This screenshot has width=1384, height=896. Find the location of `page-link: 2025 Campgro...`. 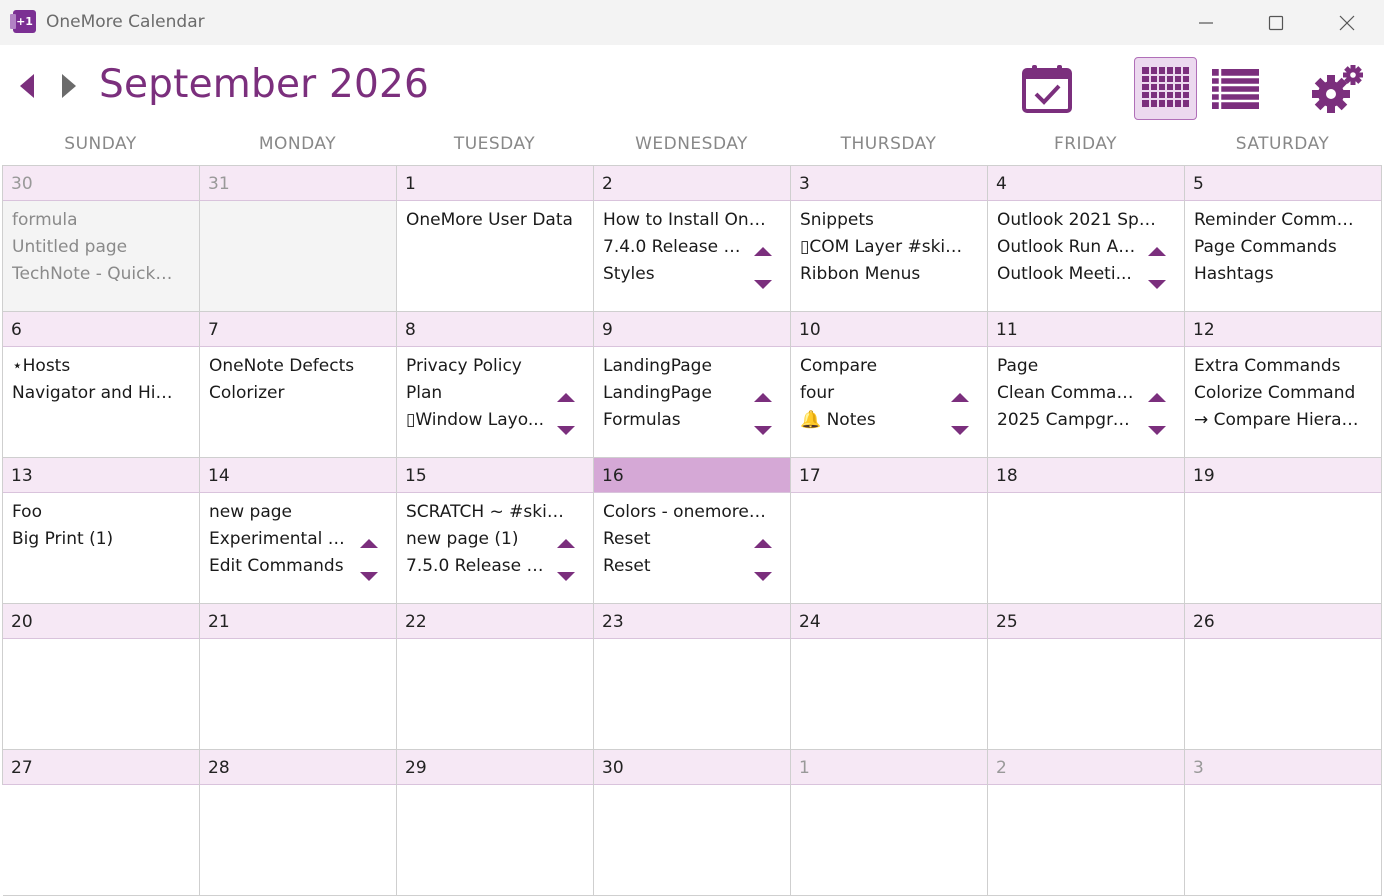

page-link: 2025 Campgro... is located at coordinates (1067, 420).